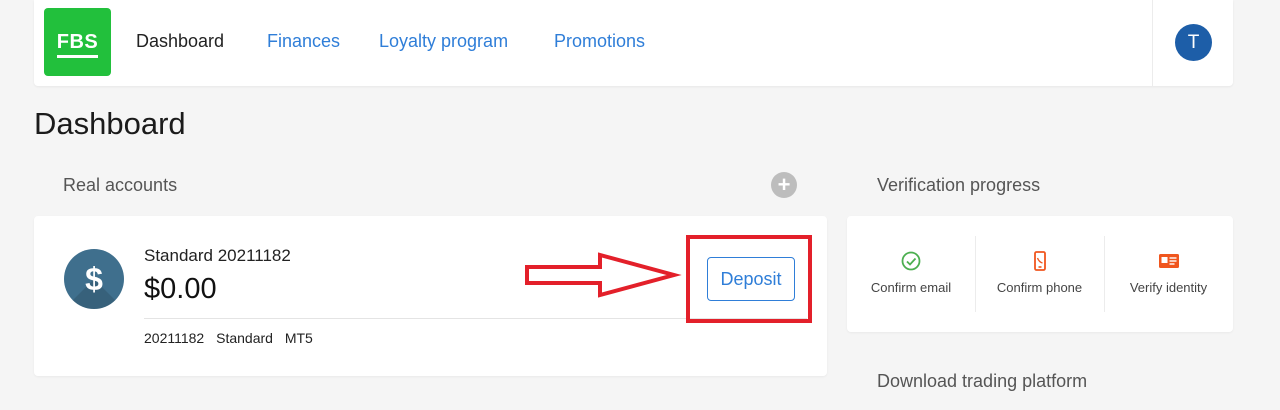 This screenshot has height=410, width=1280. Describe the element at coordinates (217, 255) in the screenshot. I see `account-name: Standard 20211182` at that location.